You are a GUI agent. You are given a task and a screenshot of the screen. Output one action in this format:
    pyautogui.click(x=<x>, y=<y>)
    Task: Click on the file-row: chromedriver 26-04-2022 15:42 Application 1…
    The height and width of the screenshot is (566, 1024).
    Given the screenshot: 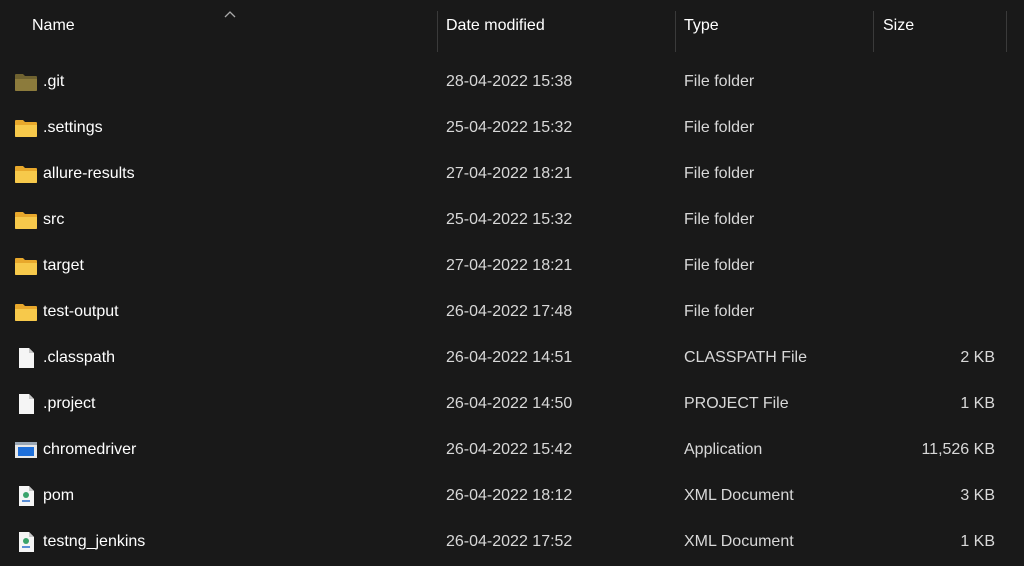 What is the action you would take?
    pyautogui.click(x=512, y=451)
    